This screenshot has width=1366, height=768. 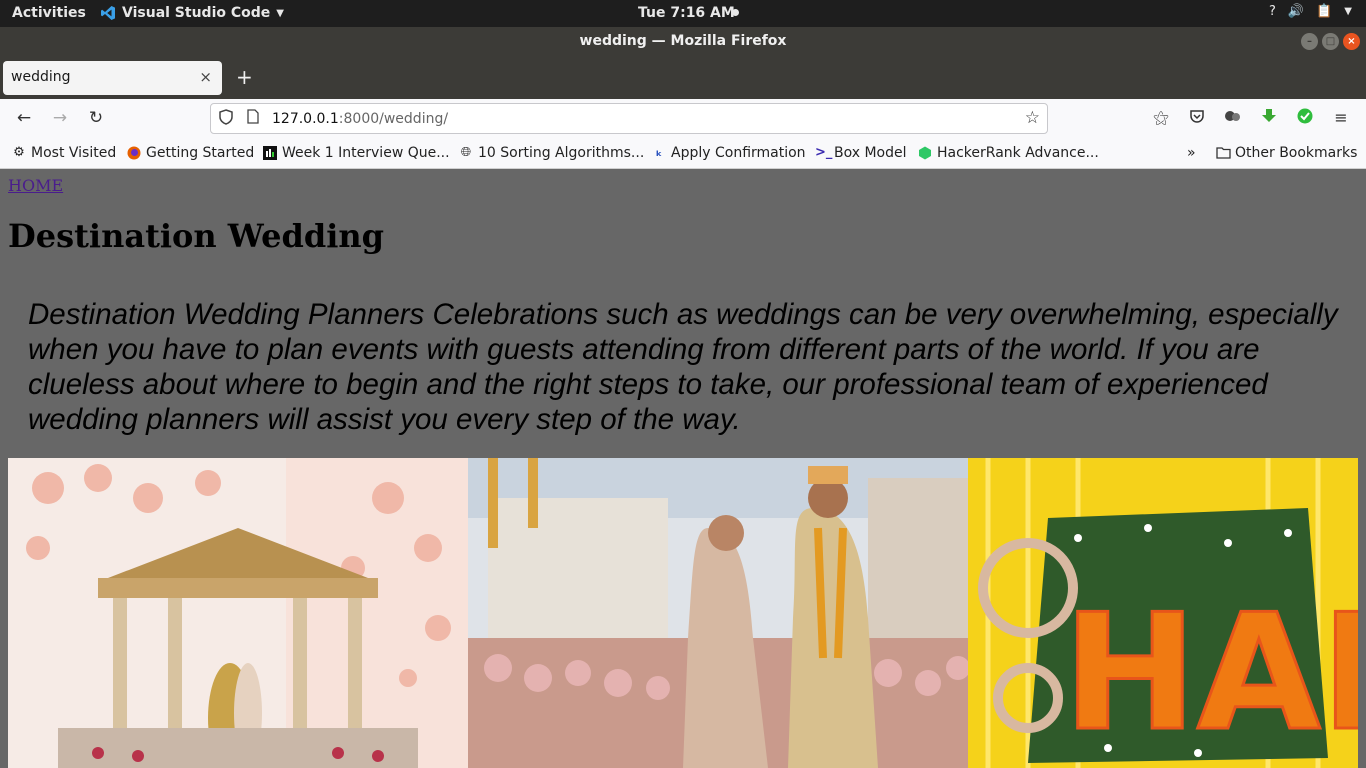 I want to click on tab-label: wedding, so click(x=41, y=77).